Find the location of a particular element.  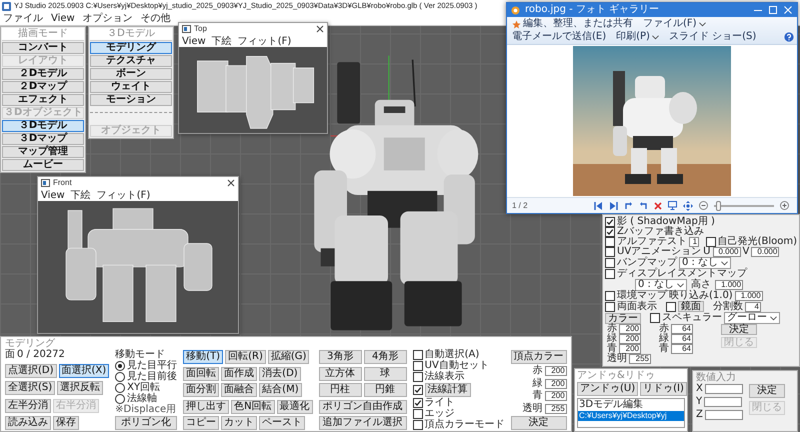

previous-icon is located at coordinates (598, 206).